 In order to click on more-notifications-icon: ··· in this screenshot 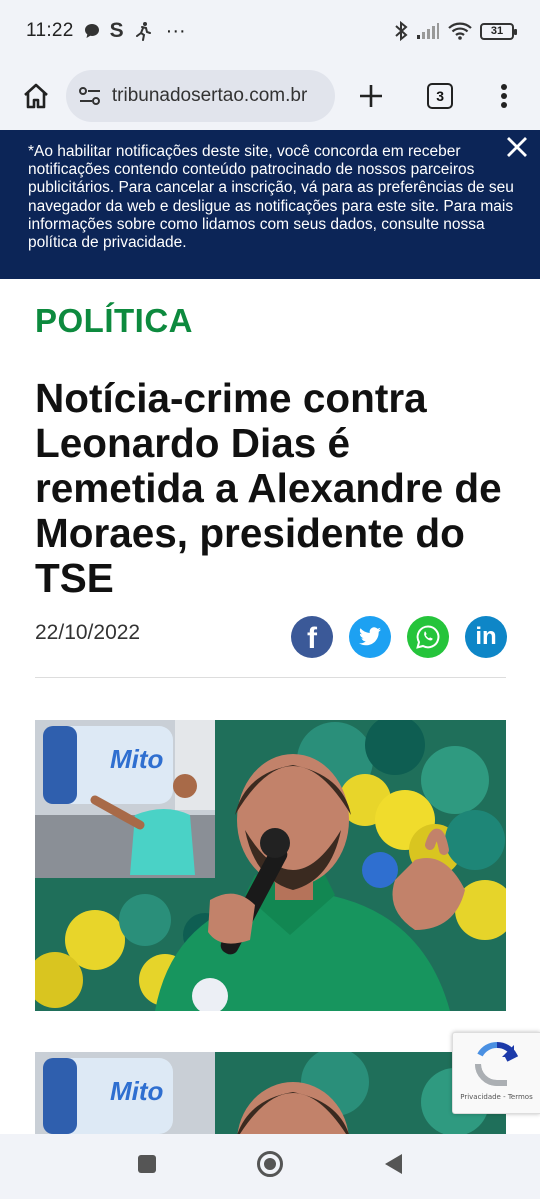, I will do `click(175, 30)`.